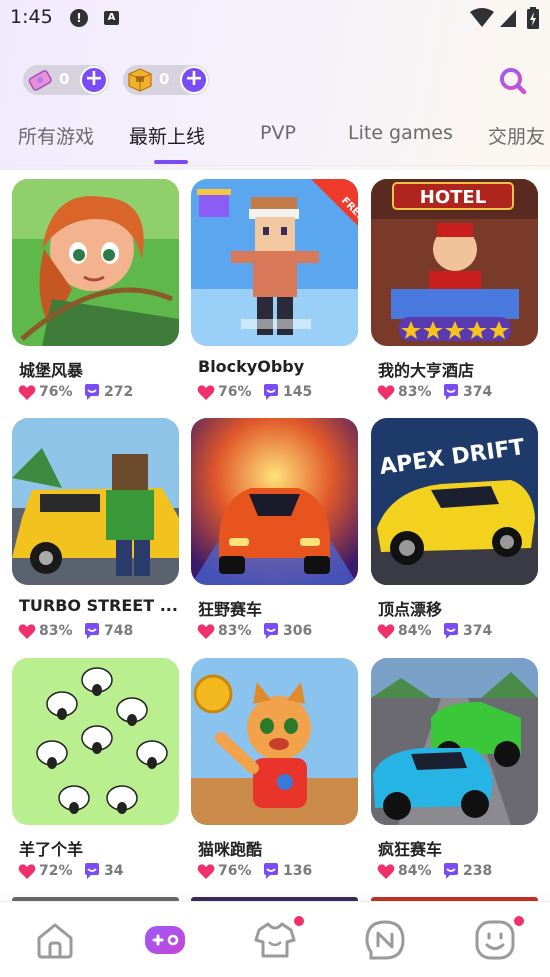 This screenshot has height=977, width=550. What do you see at coordinates (516, 135) in the screenshot?
I see `tab-make-friends: 交朋友` at bounding box center [516, 135].